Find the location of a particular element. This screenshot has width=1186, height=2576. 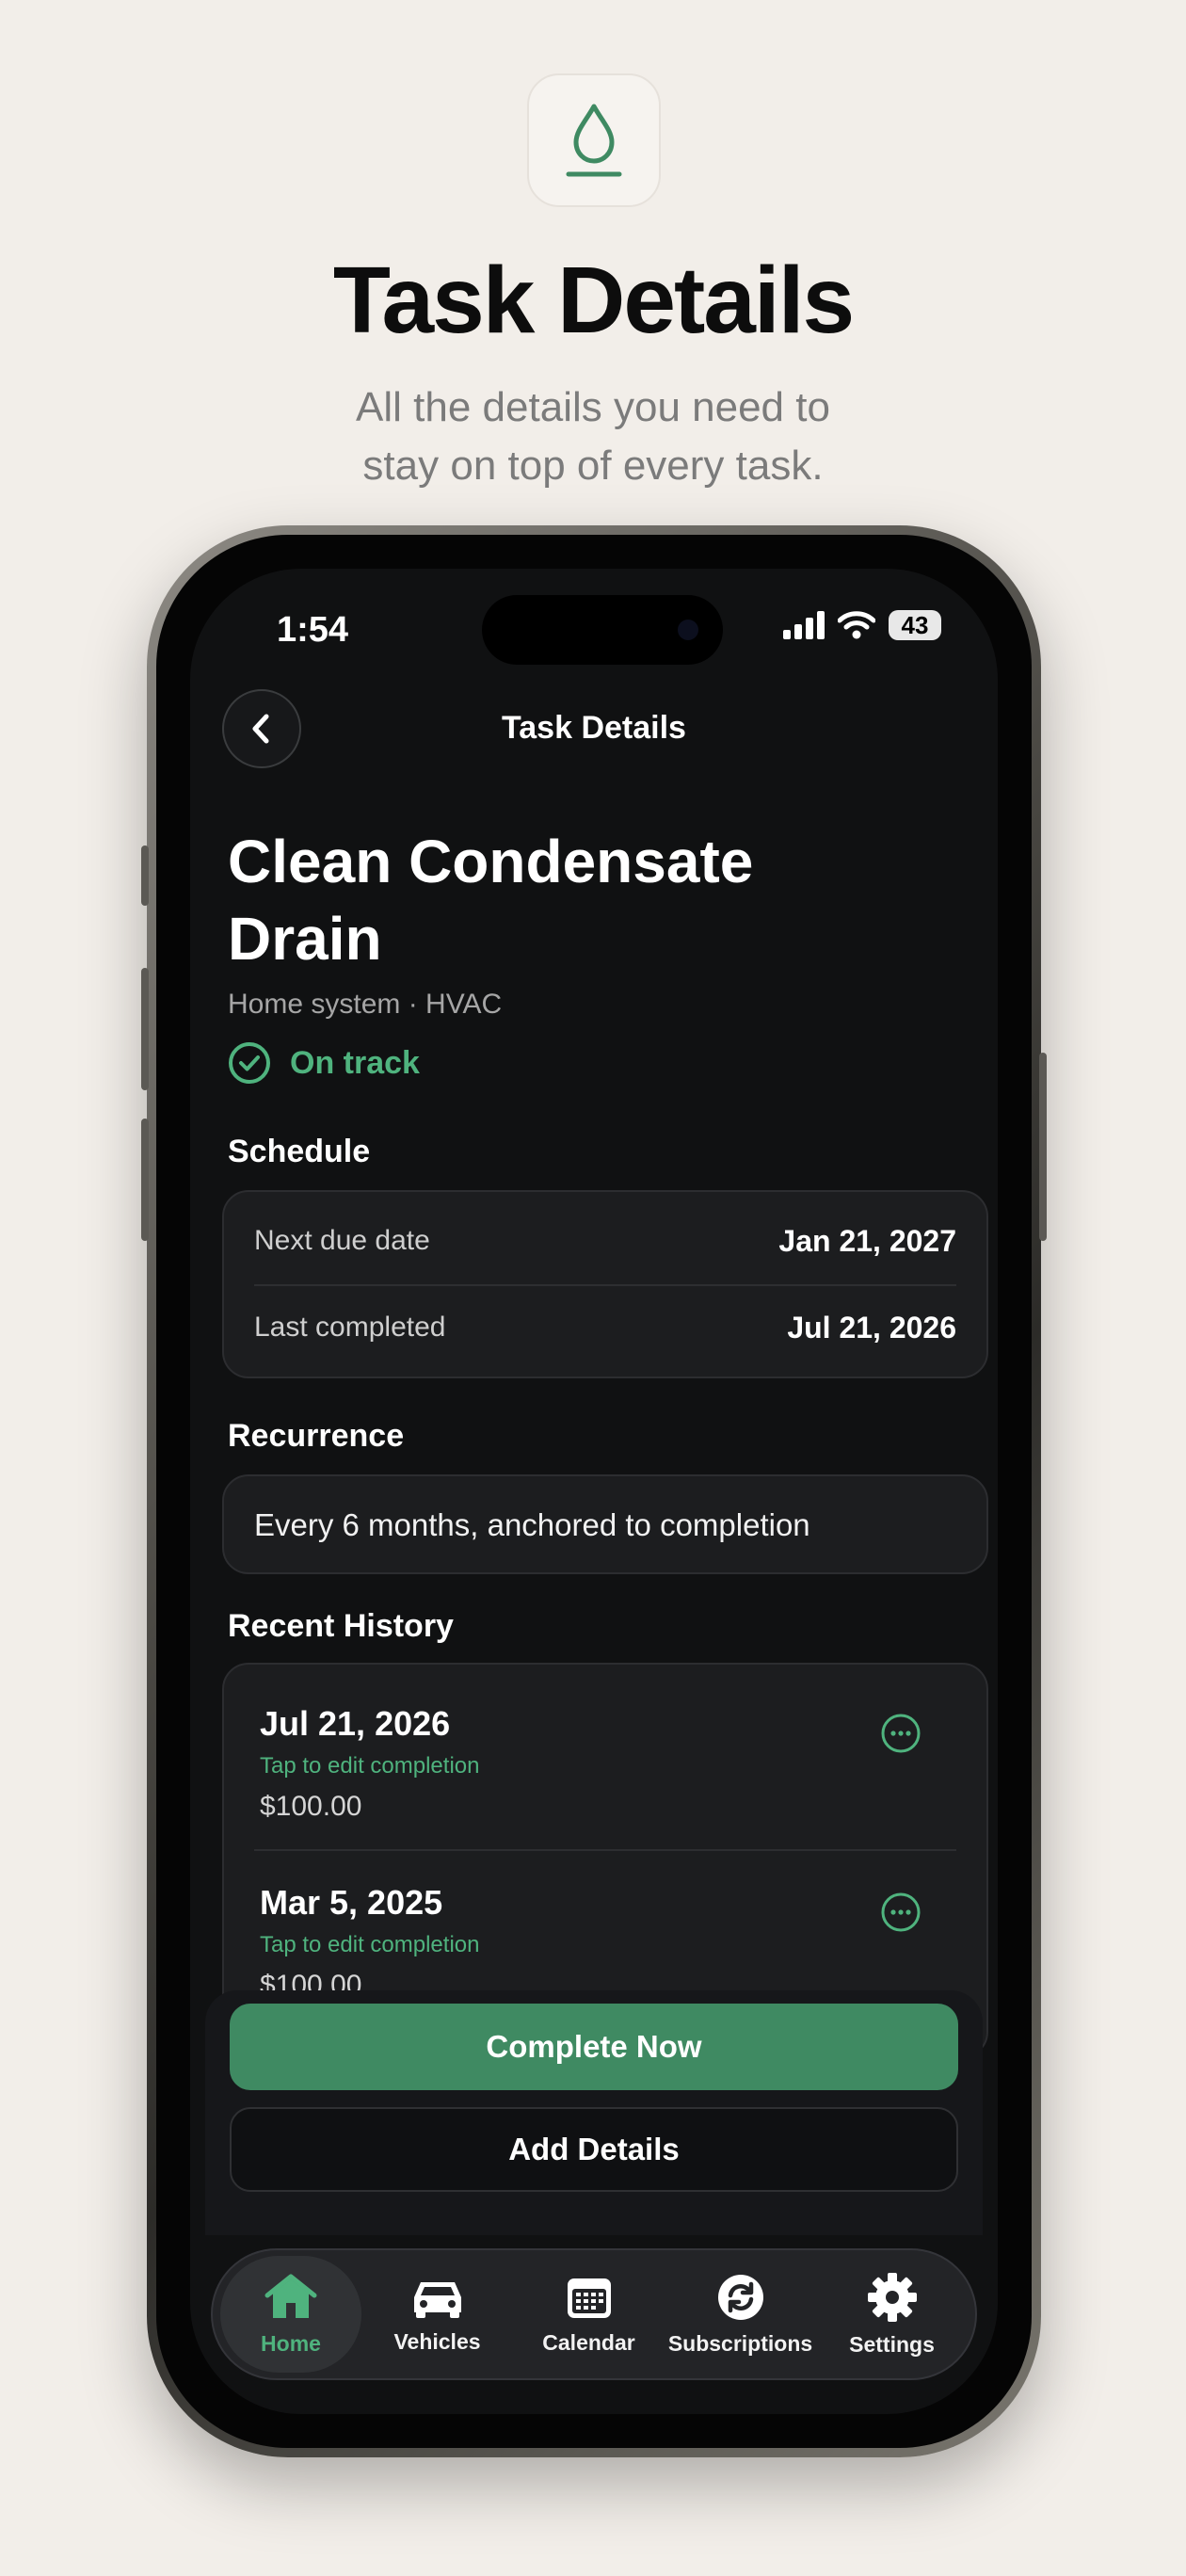

task-title-line: Drain is located at coordinates (305, 939).